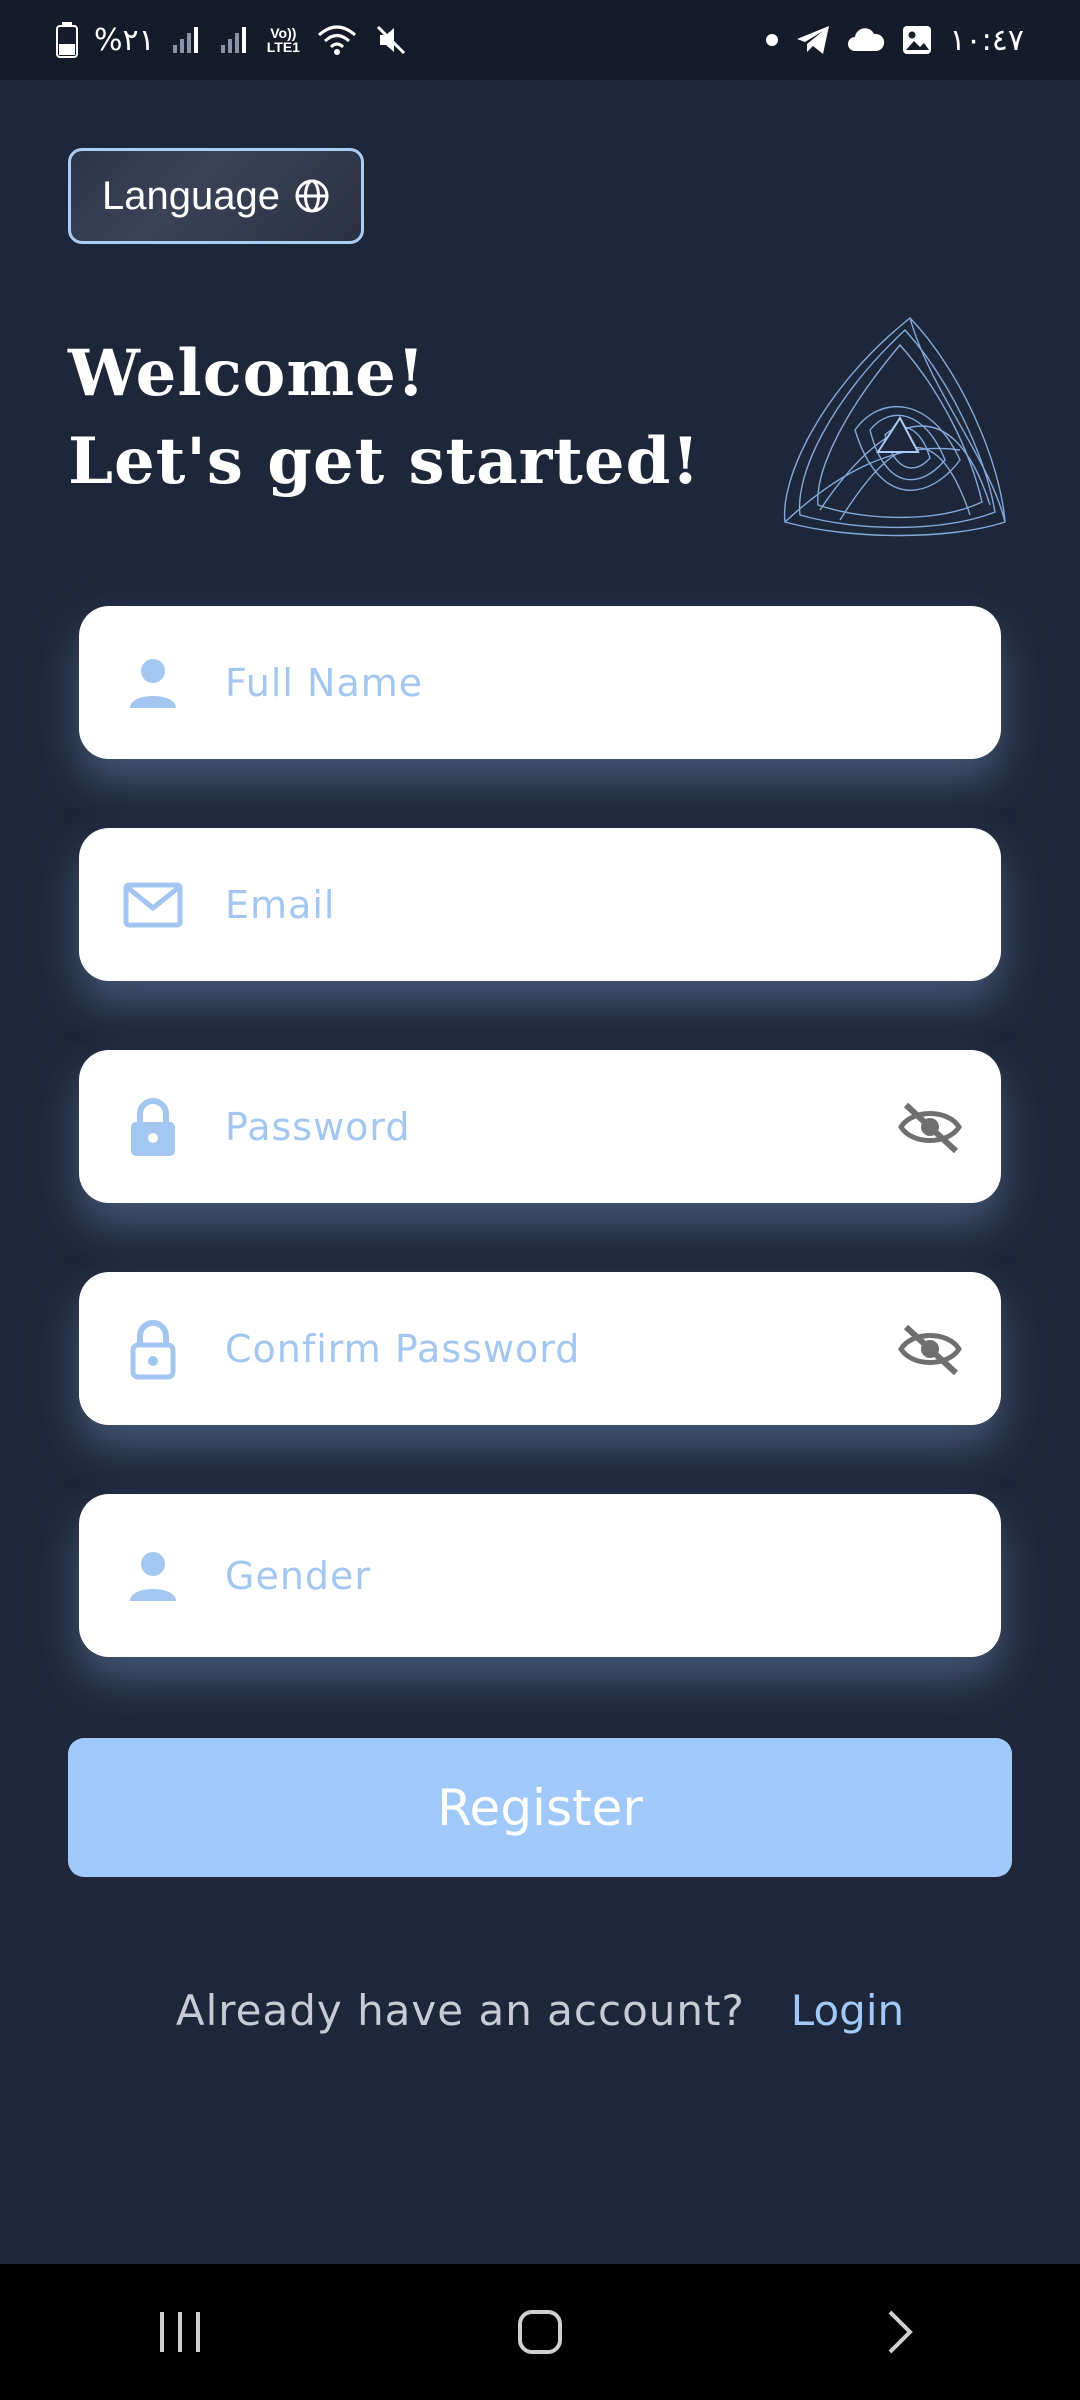 This screenshot has height=2400, width=1080. What do you see at coordinates (153, 1349) in the screenshot?
I see `lock-outline-icon` at bounding box center [153, 1349].